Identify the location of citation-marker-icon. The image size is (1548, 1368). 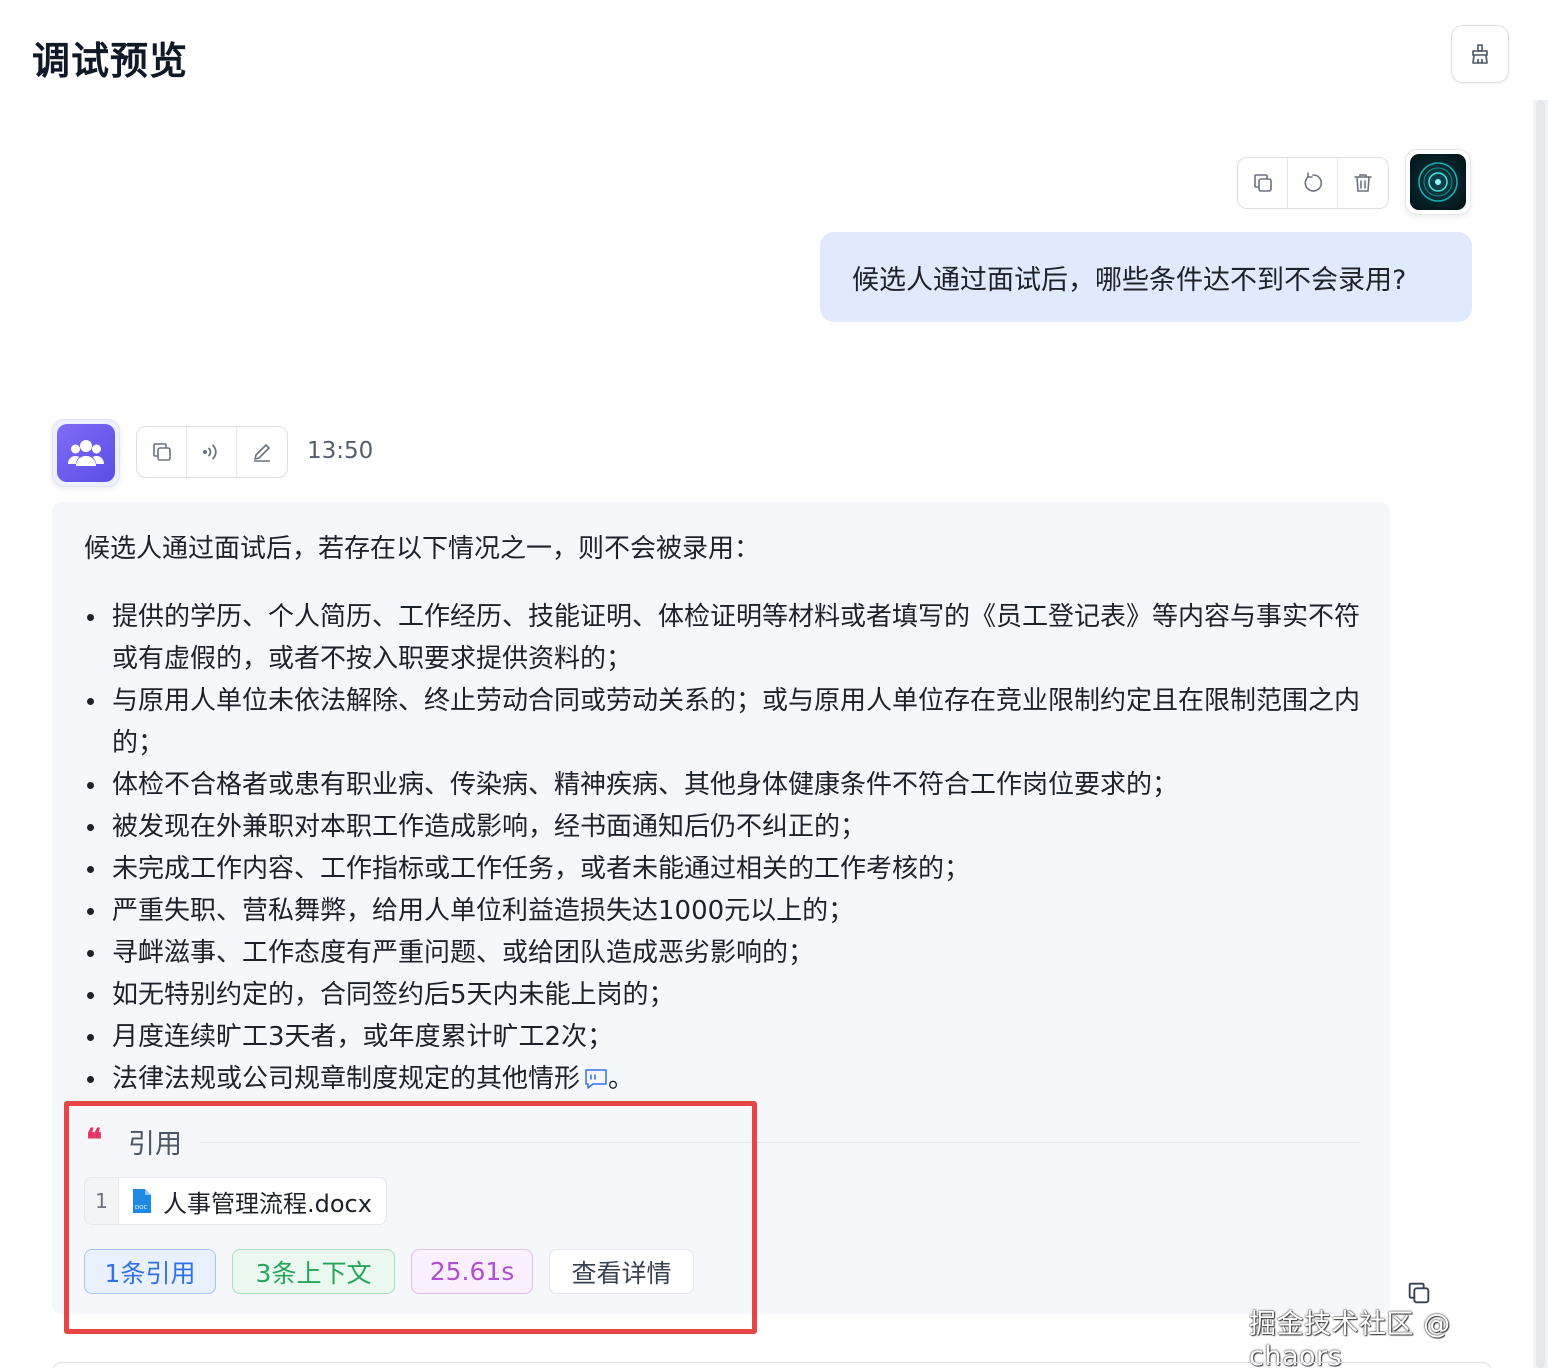
(596, 1082).